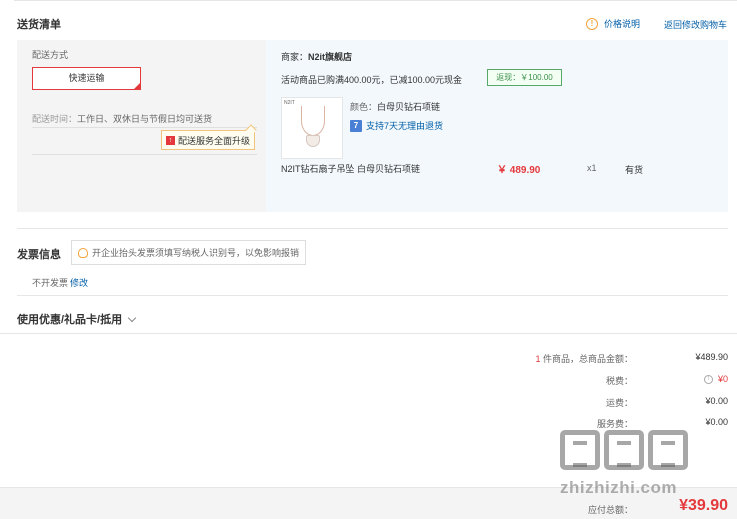 Image resolution: width=737 pixels, height=519 pixels. I want to click on price-help-link: ! 价格说明, so click(613, 23).